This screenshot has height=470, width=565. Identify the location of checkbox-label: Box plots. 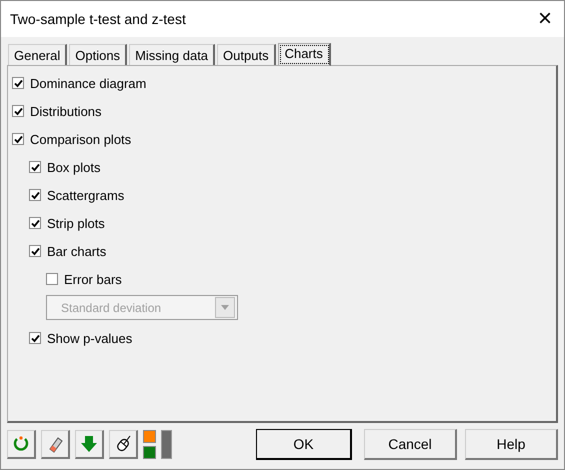
(73, 167).